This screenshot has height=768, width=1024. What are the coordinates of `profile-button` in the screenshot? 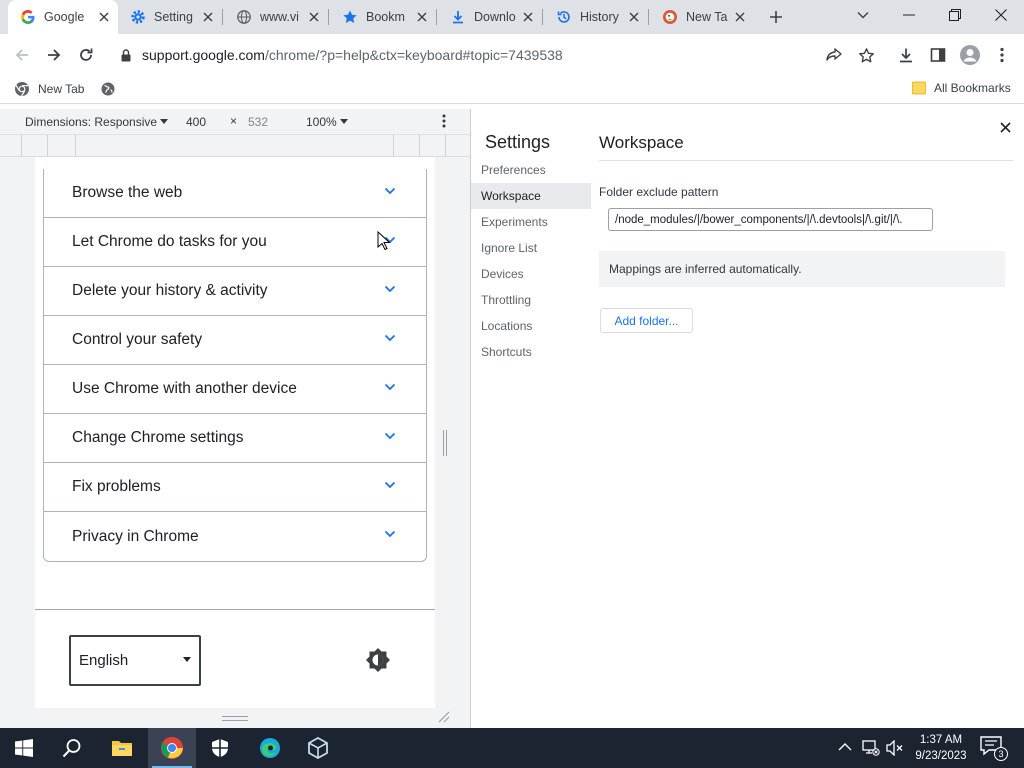 It's located at (970, 55).